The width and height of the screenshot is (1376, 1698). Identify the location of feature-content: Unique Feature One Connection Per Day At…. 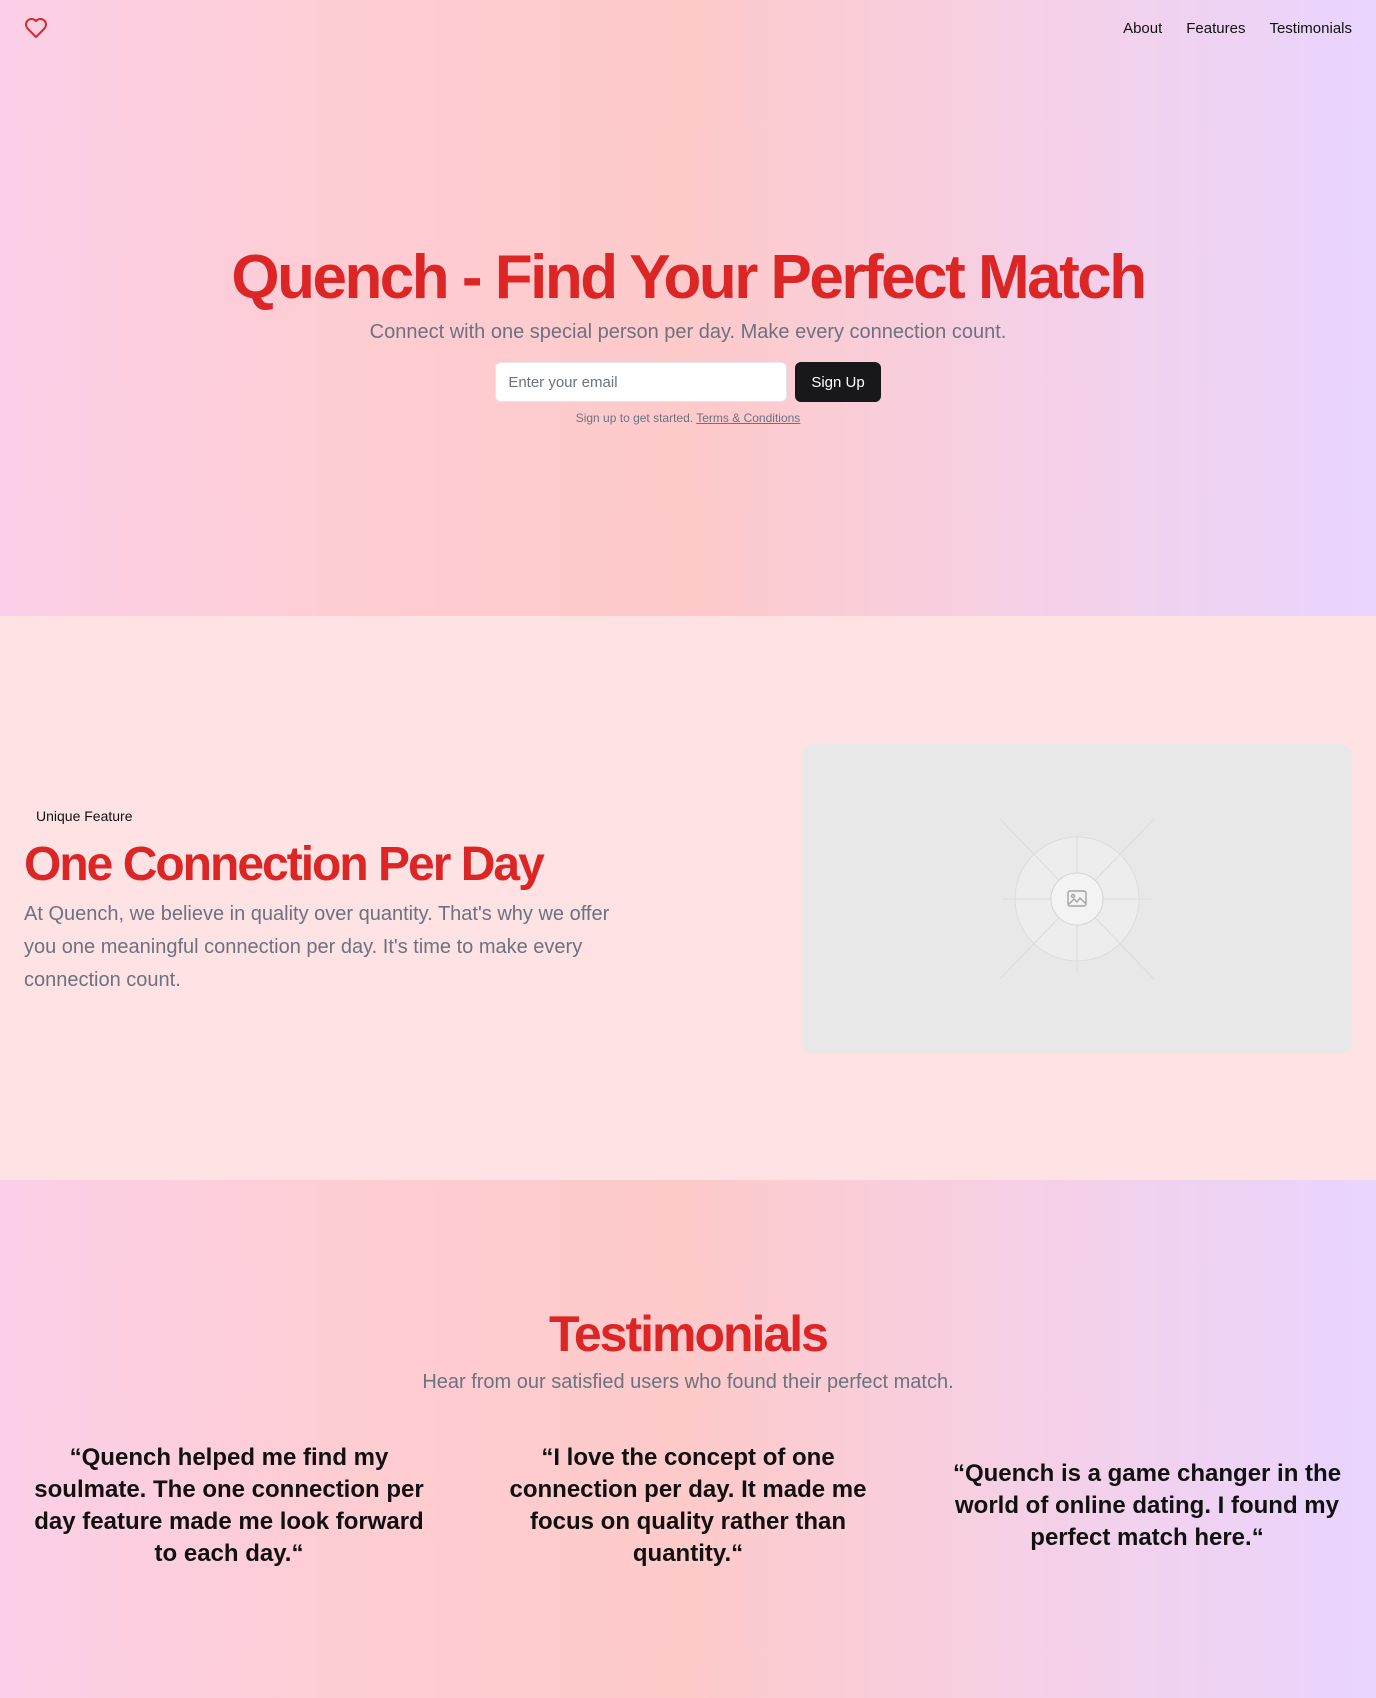
(334, 901).